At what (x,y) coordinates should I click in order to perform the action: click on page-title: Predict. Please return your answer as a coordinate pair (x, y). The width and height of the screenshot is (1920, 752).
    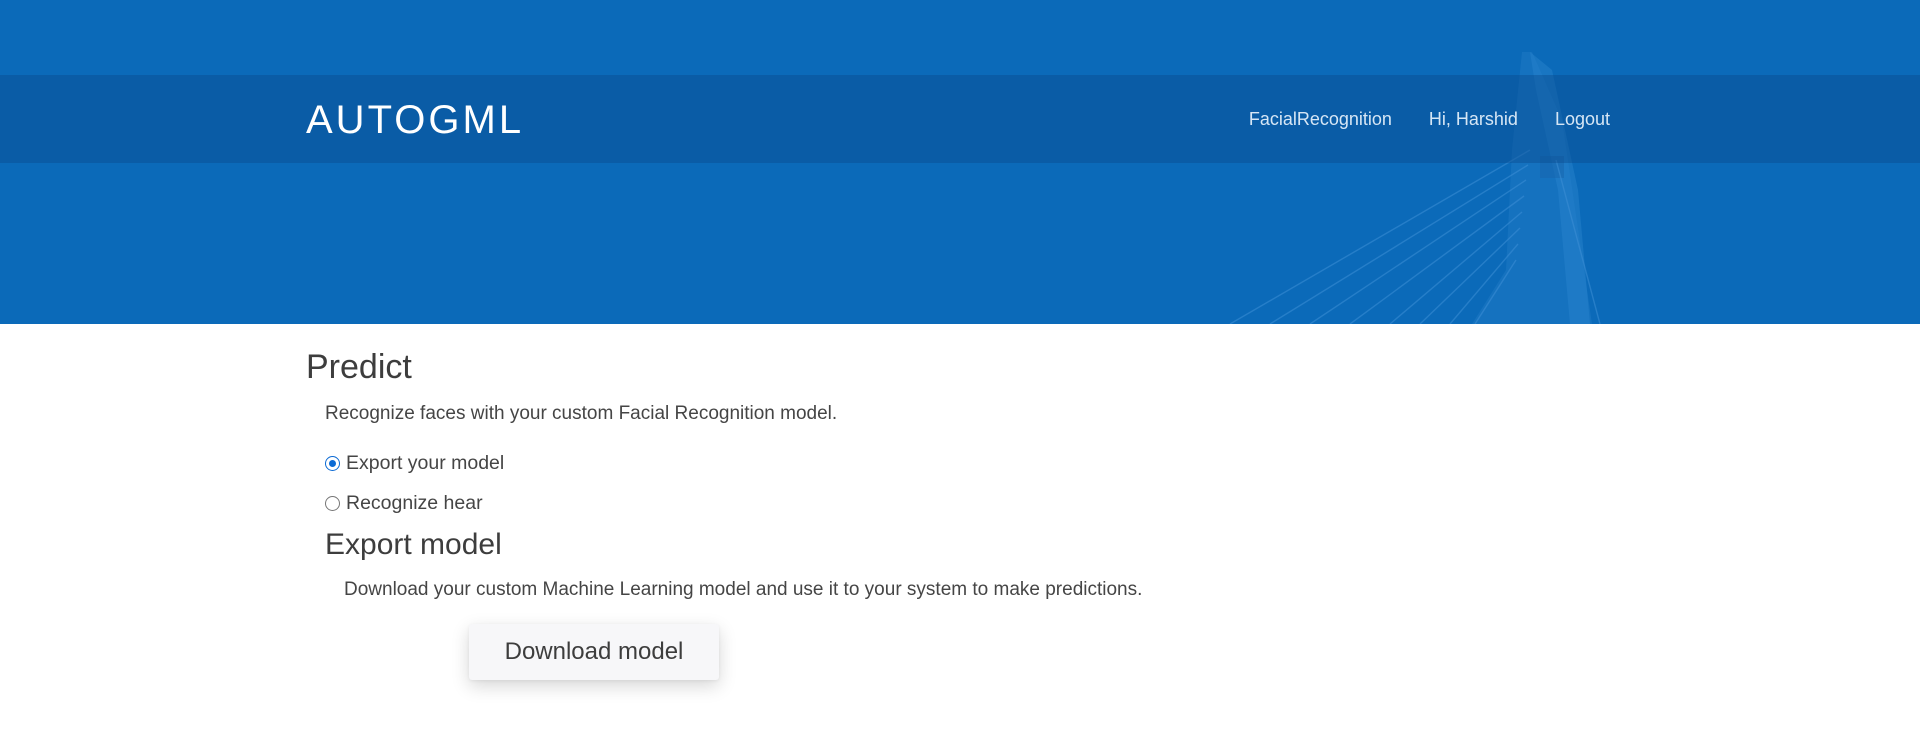
    Looking at the image, I should click on (359, 367).